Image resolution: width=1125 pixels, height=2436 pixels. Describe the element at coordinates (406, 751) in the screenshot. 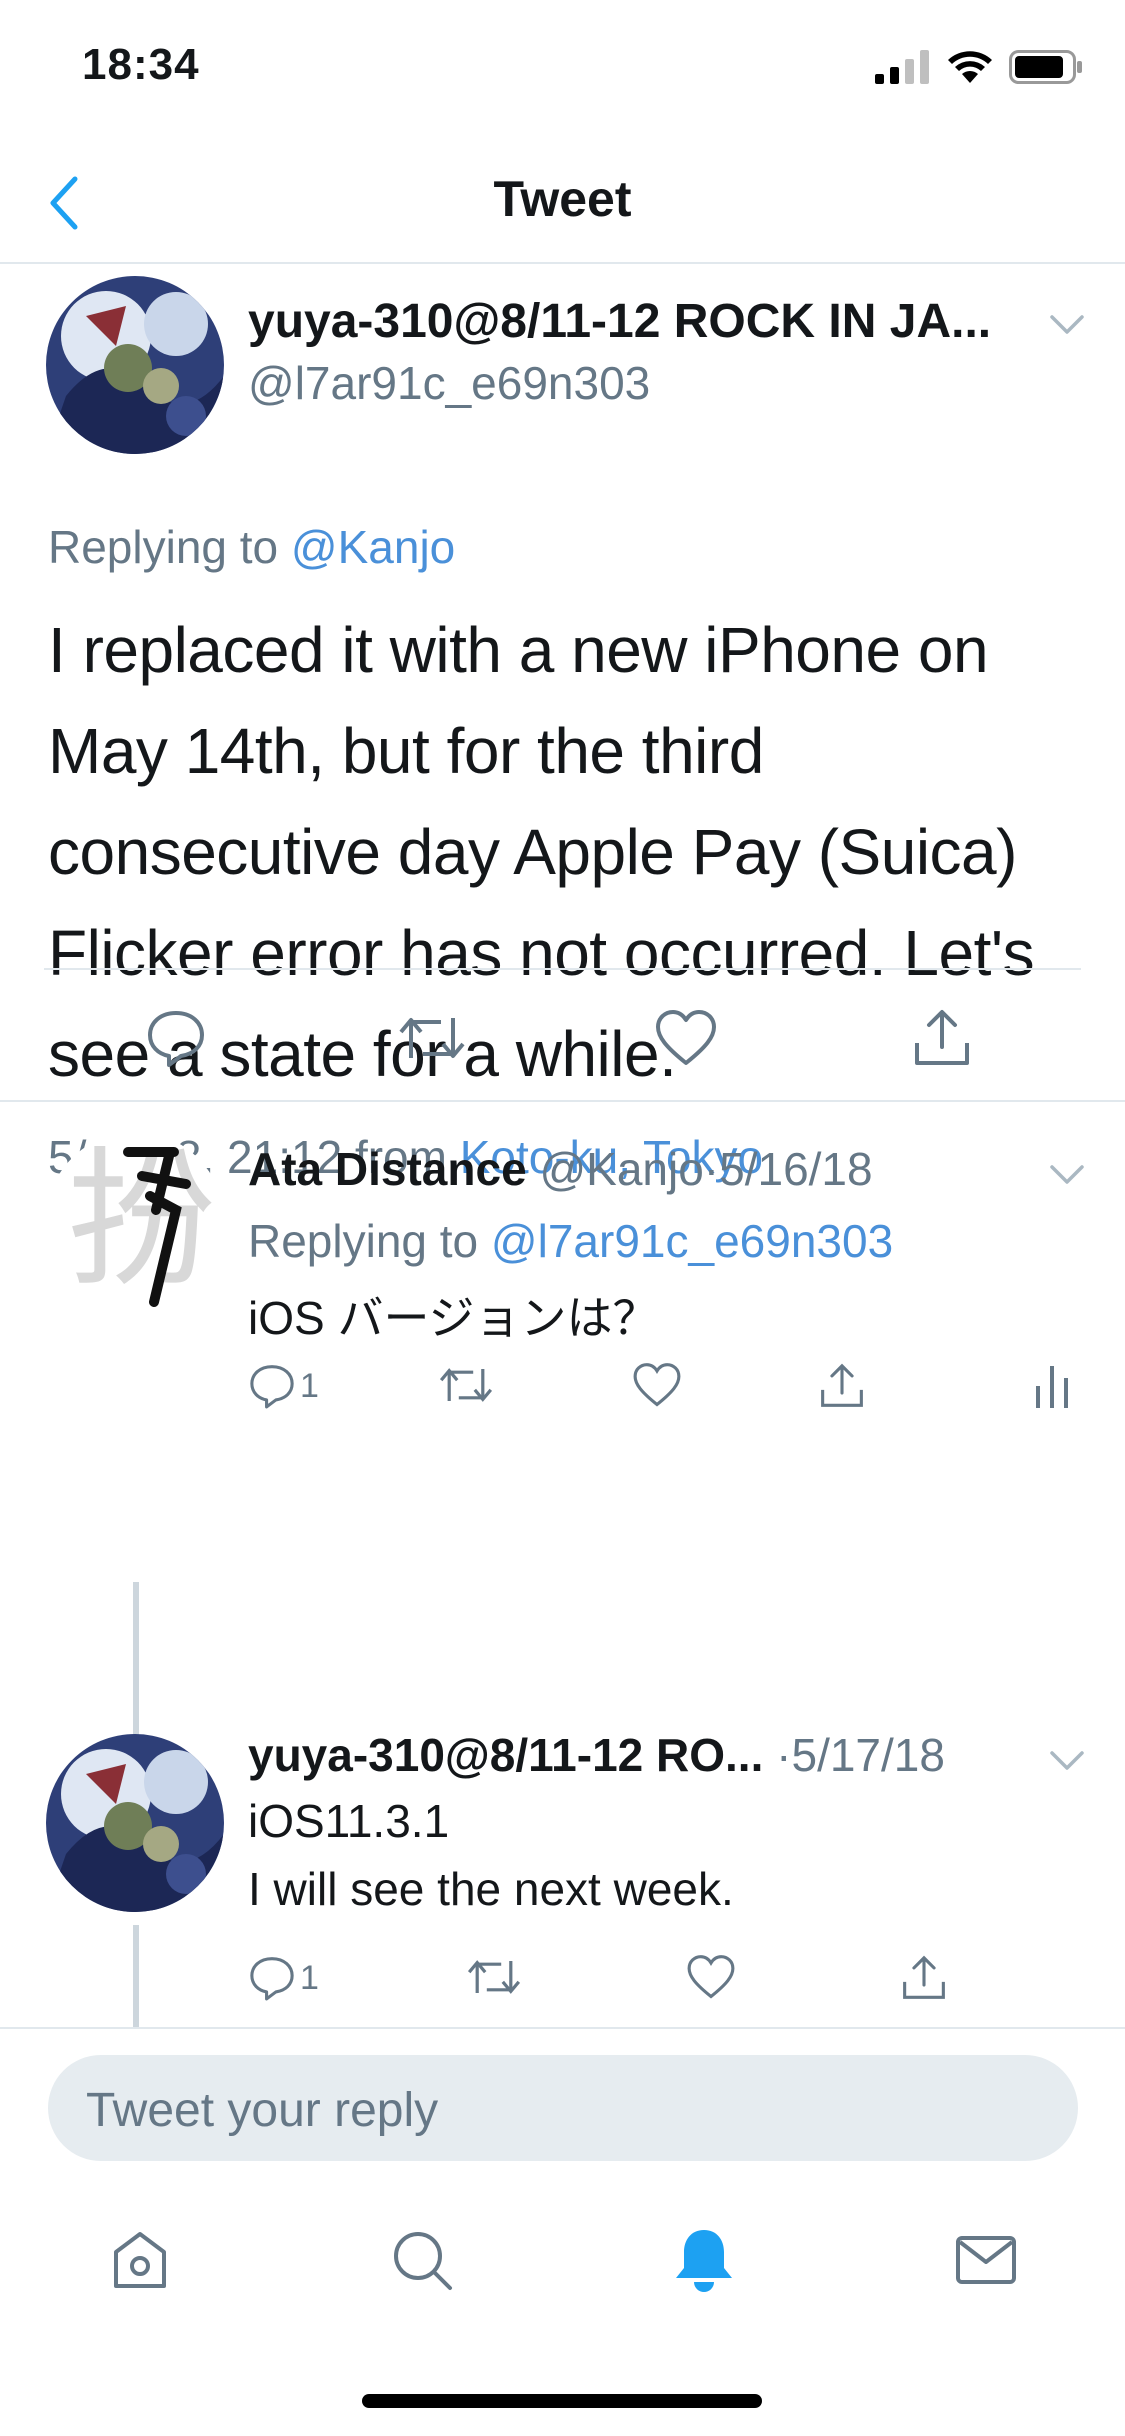

I see `tweet-text-line: May 14th, but for the third` at that location.